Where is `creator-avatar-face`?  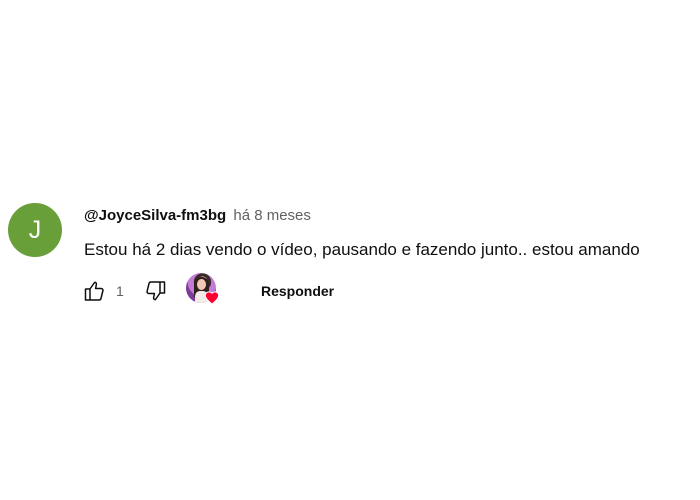
creator-avatar-face is located at coordinates (201, 284).